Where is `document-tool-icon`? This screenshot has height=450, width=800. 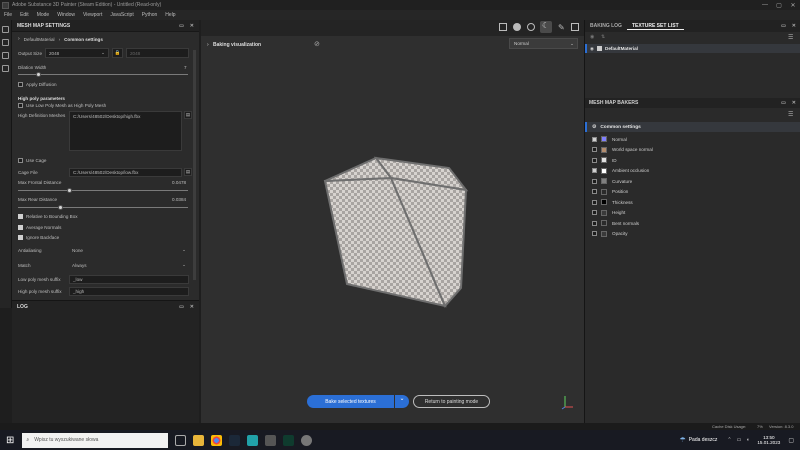
document-tool-icon is located at coordinates (5, 68).